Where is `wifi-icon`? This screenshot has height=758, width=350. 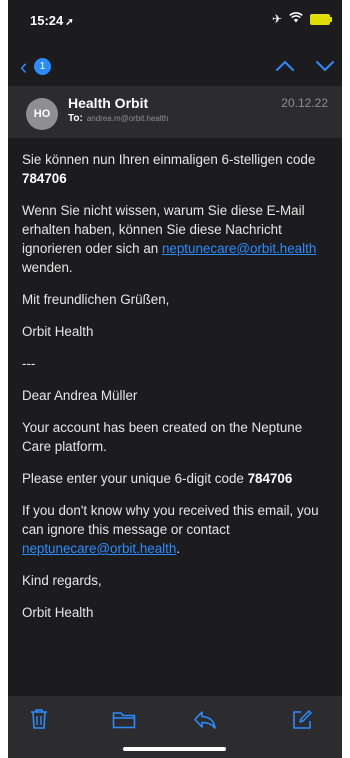
wifi-icon is located at coordinates (296, 19).